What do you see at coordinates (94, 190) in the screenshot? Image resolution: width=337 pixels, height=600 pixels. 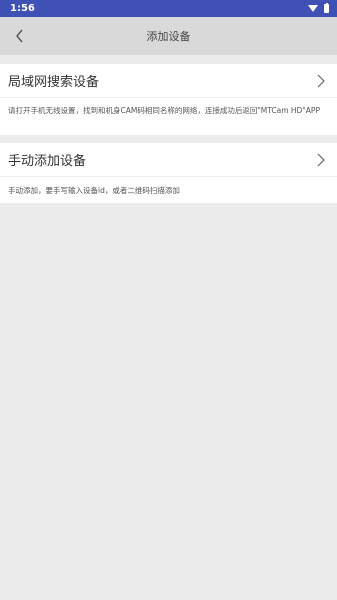 I see `manual-add-description: 手动添加，要手写输入设备id，或者二维码扫描添加` at bounding box center [94, 190].